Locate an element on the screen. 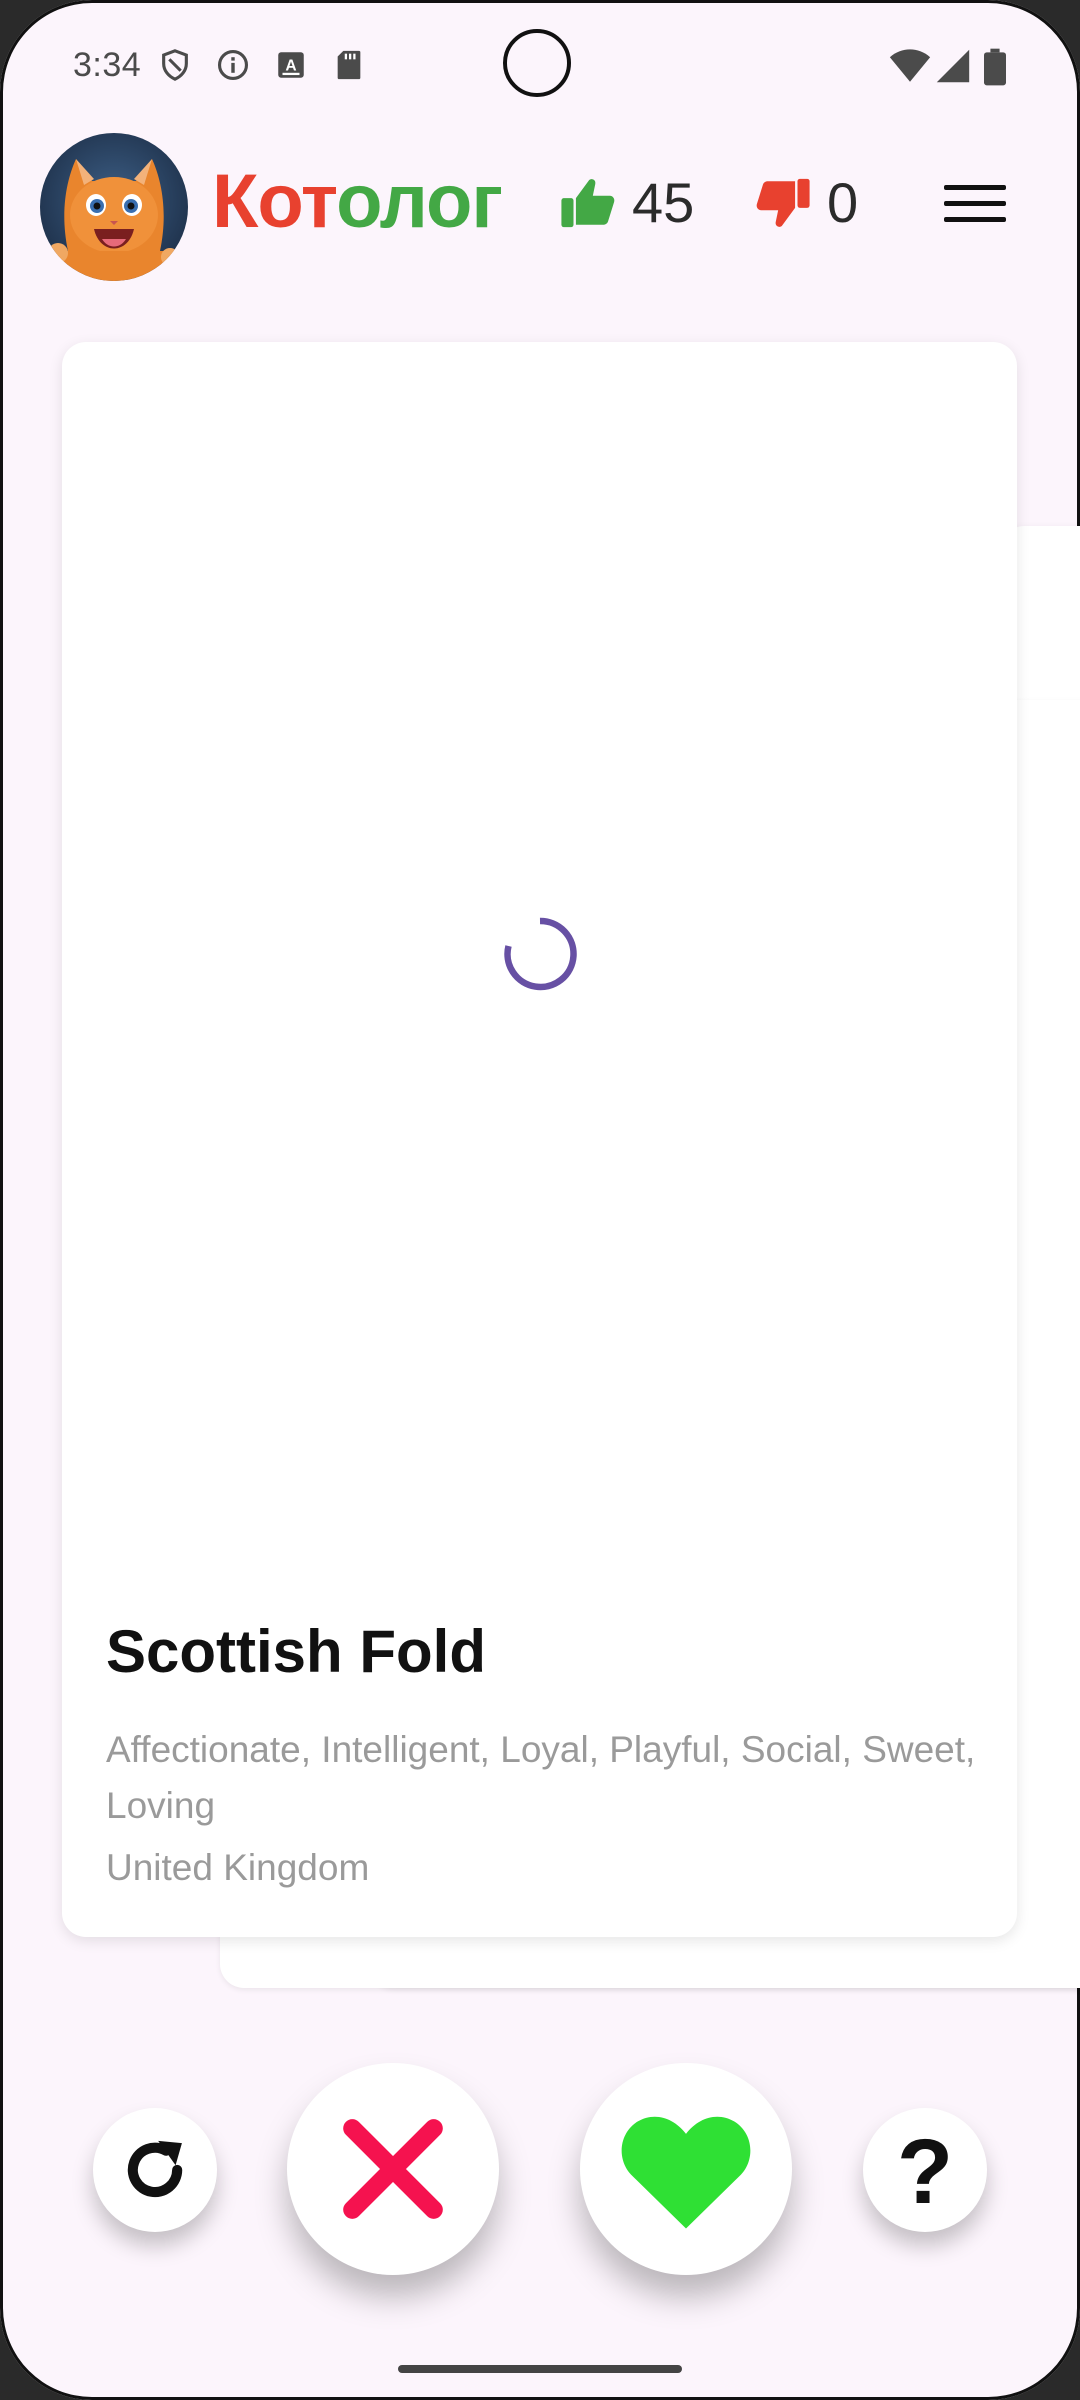 The height and width of the screenshot is (2400, 1080). undo-button is located at coordinates (155, 2170).